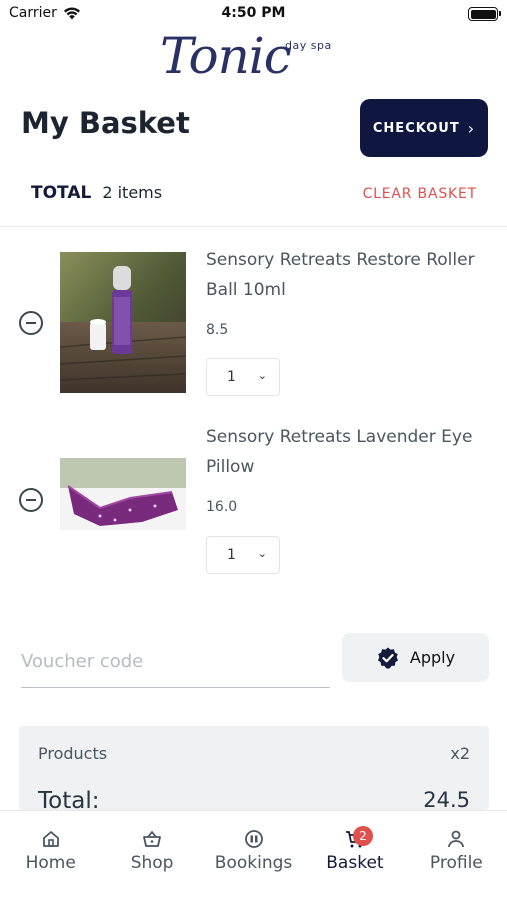 The height and width of the screenshot is (900, 507). What do you see at coordinates (387, 657) in the screenshot?
I see `verified-badge-icon` at bounding box center [387, 657].